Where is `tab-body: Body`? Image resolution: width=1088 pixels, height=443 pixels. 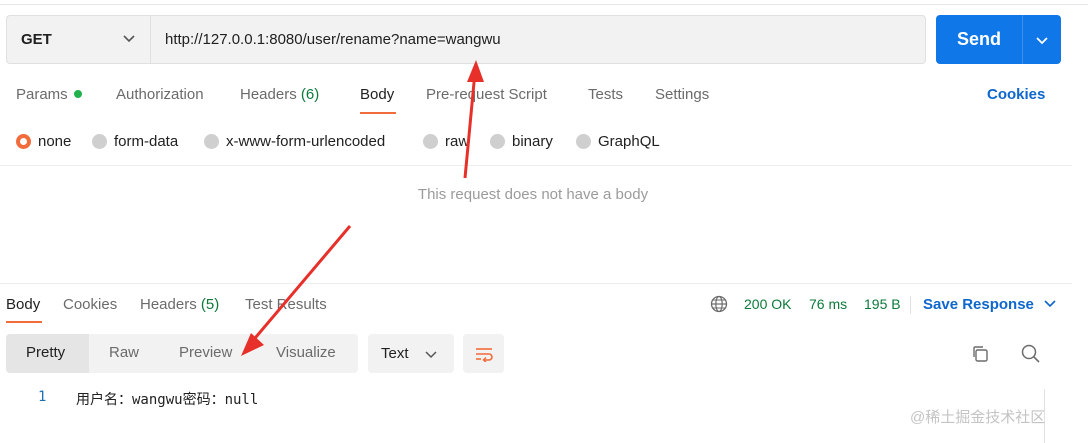 tab-body: Body is located at coordinates (377, 94).